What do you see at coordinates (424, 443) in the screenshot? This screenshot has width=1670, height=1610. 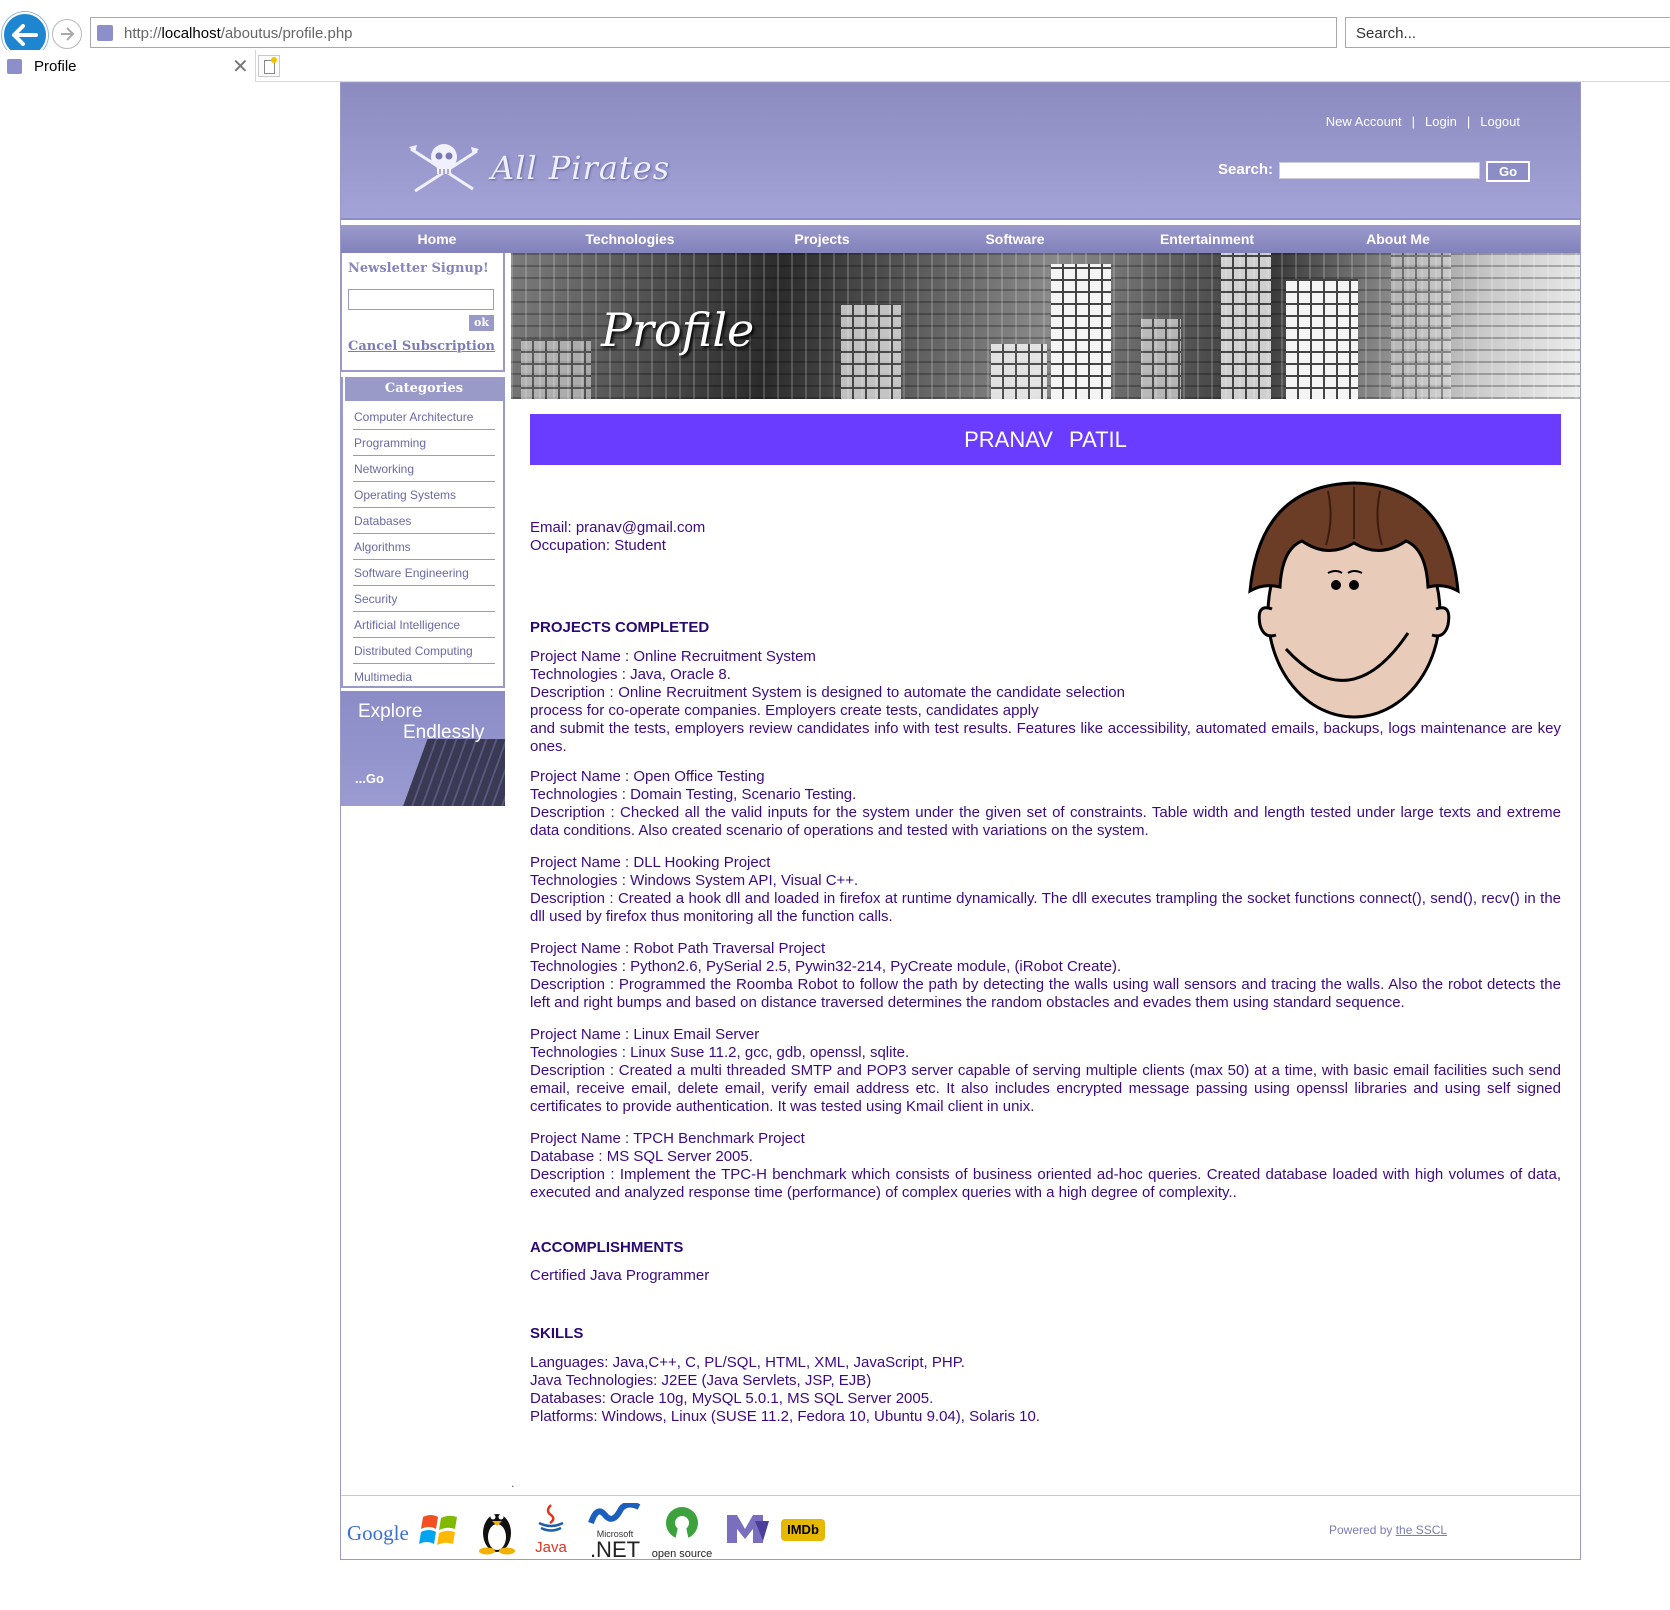 I see `category-programming: Programming` at bounding box center [424, 443].